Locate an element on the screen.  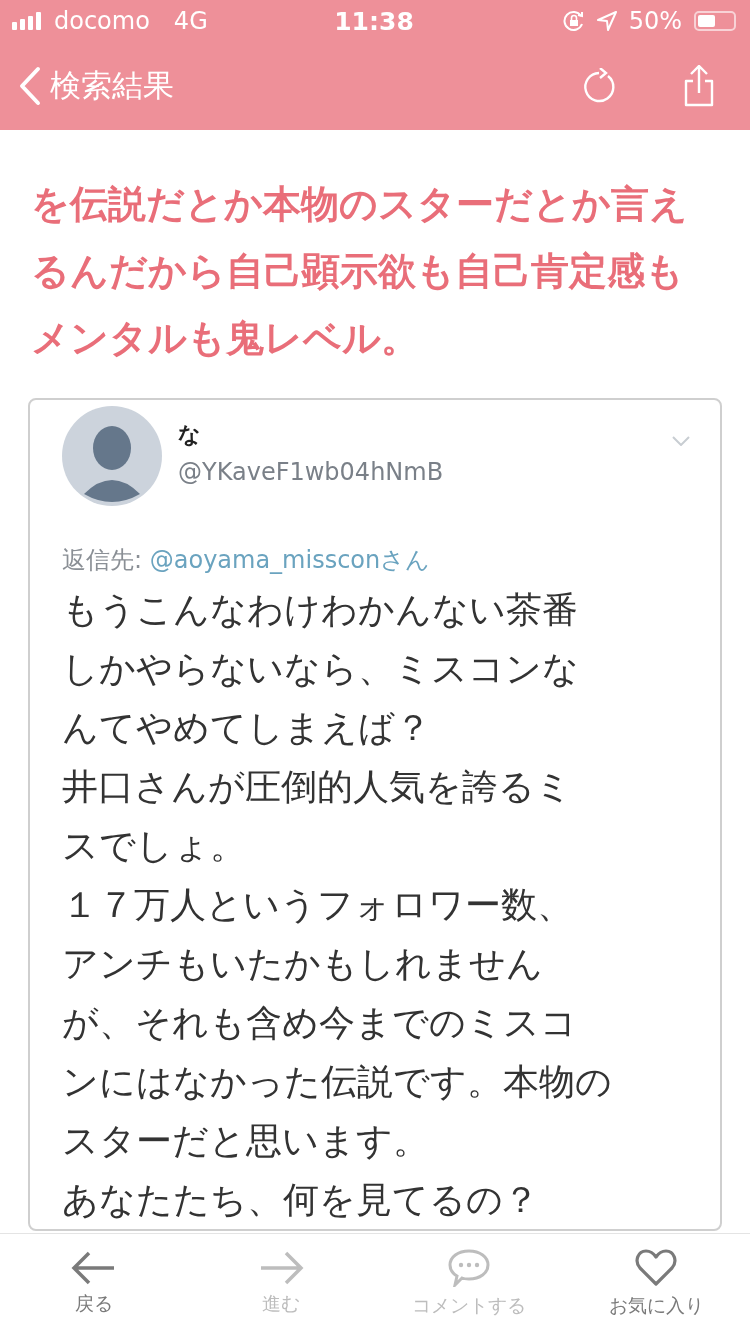
user-name: な is located at coordinates (190, 435).